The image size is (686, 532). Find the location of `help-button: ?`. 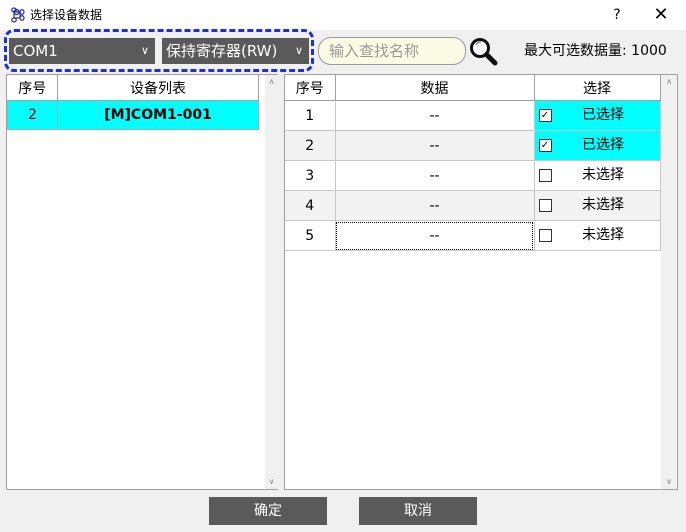

help-button: ? is located at coordinates (617, 15).